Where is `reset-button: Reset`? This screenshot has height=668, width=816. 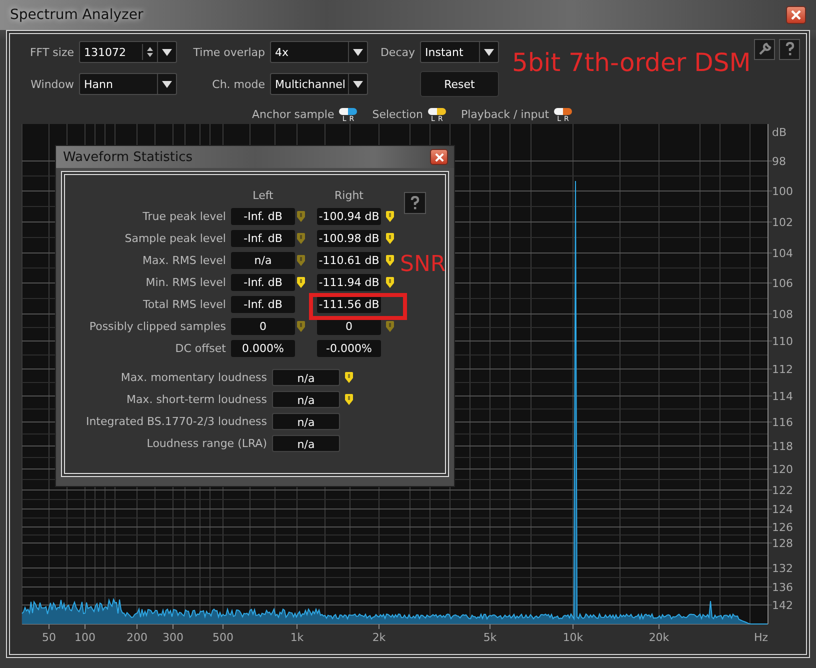 reset-button: Reset is located at coordinates (459, 84).